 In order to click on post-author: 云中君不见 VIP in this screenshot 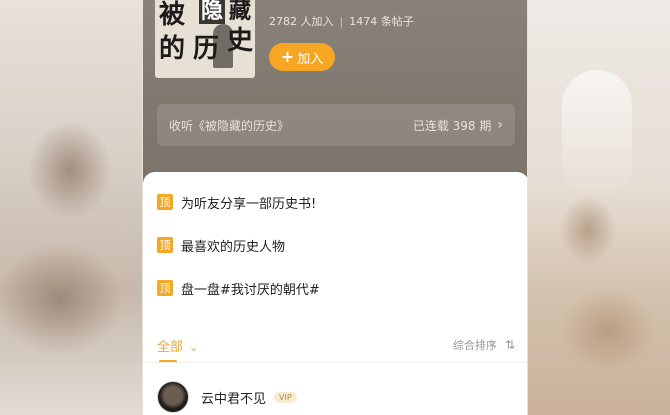, I will do `click(227, 397)`.